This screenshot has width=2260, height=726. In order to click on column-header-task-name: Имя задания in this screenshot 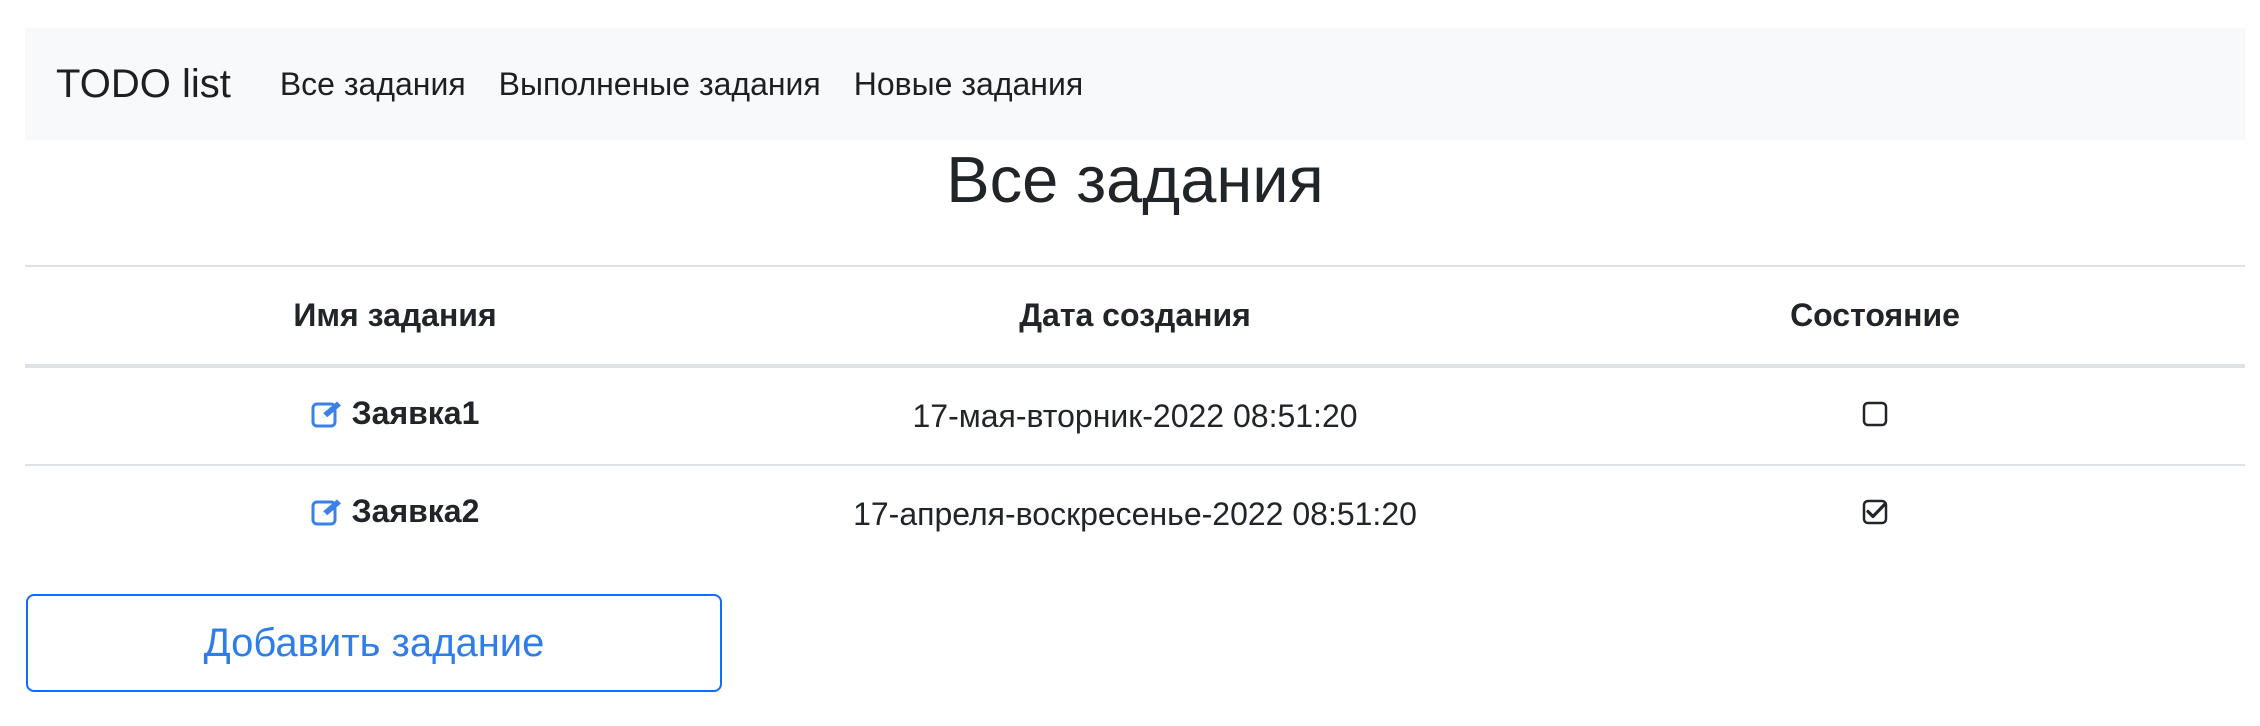, I will do `click(395, 316)`.